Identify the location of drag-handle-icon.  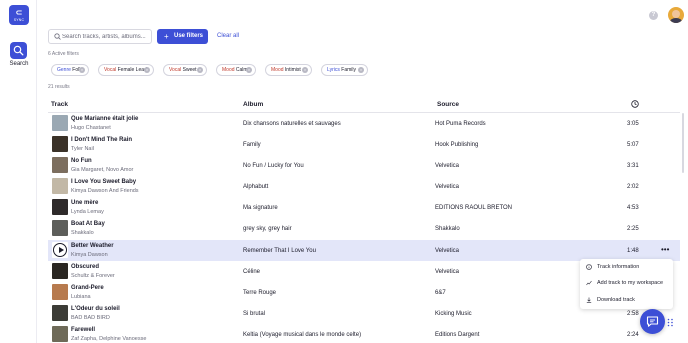
(670, 322).